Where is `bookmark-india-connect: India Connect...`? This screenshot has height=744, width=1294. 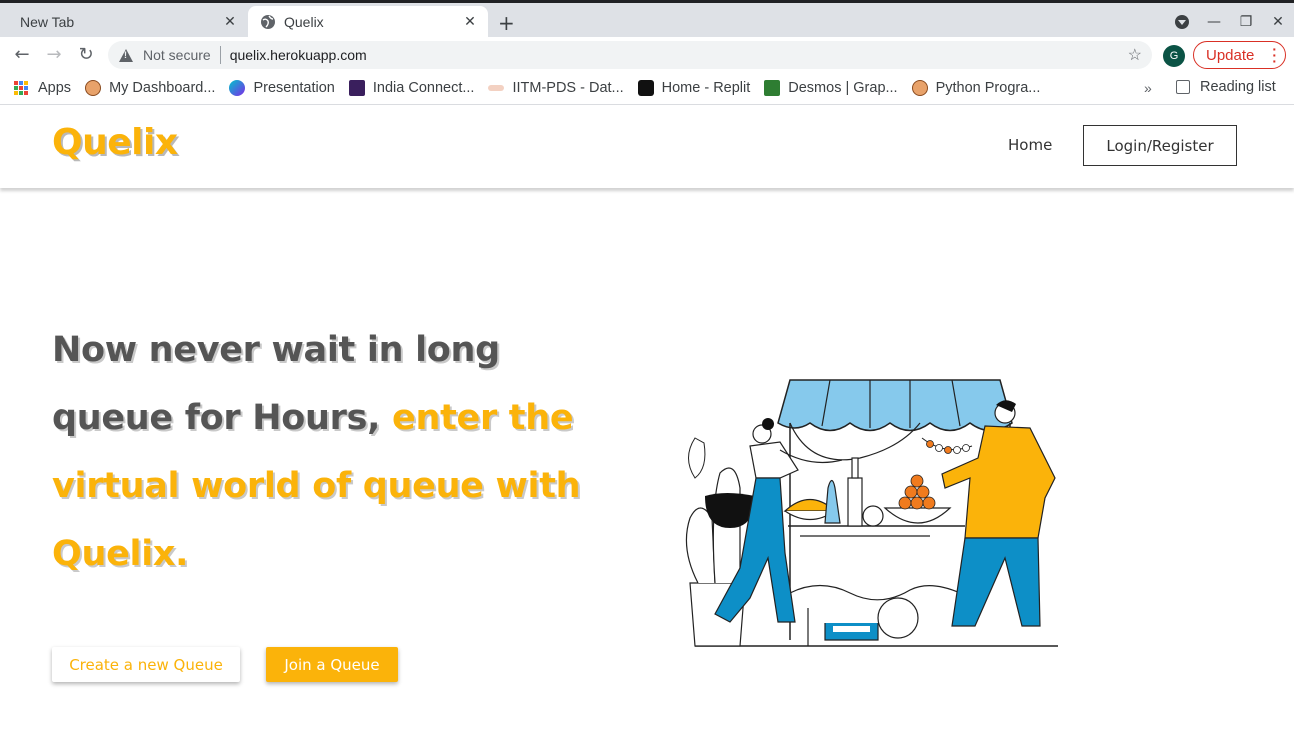 bookmark-india-connect: India Connect... is located at coordinates (411, 88).